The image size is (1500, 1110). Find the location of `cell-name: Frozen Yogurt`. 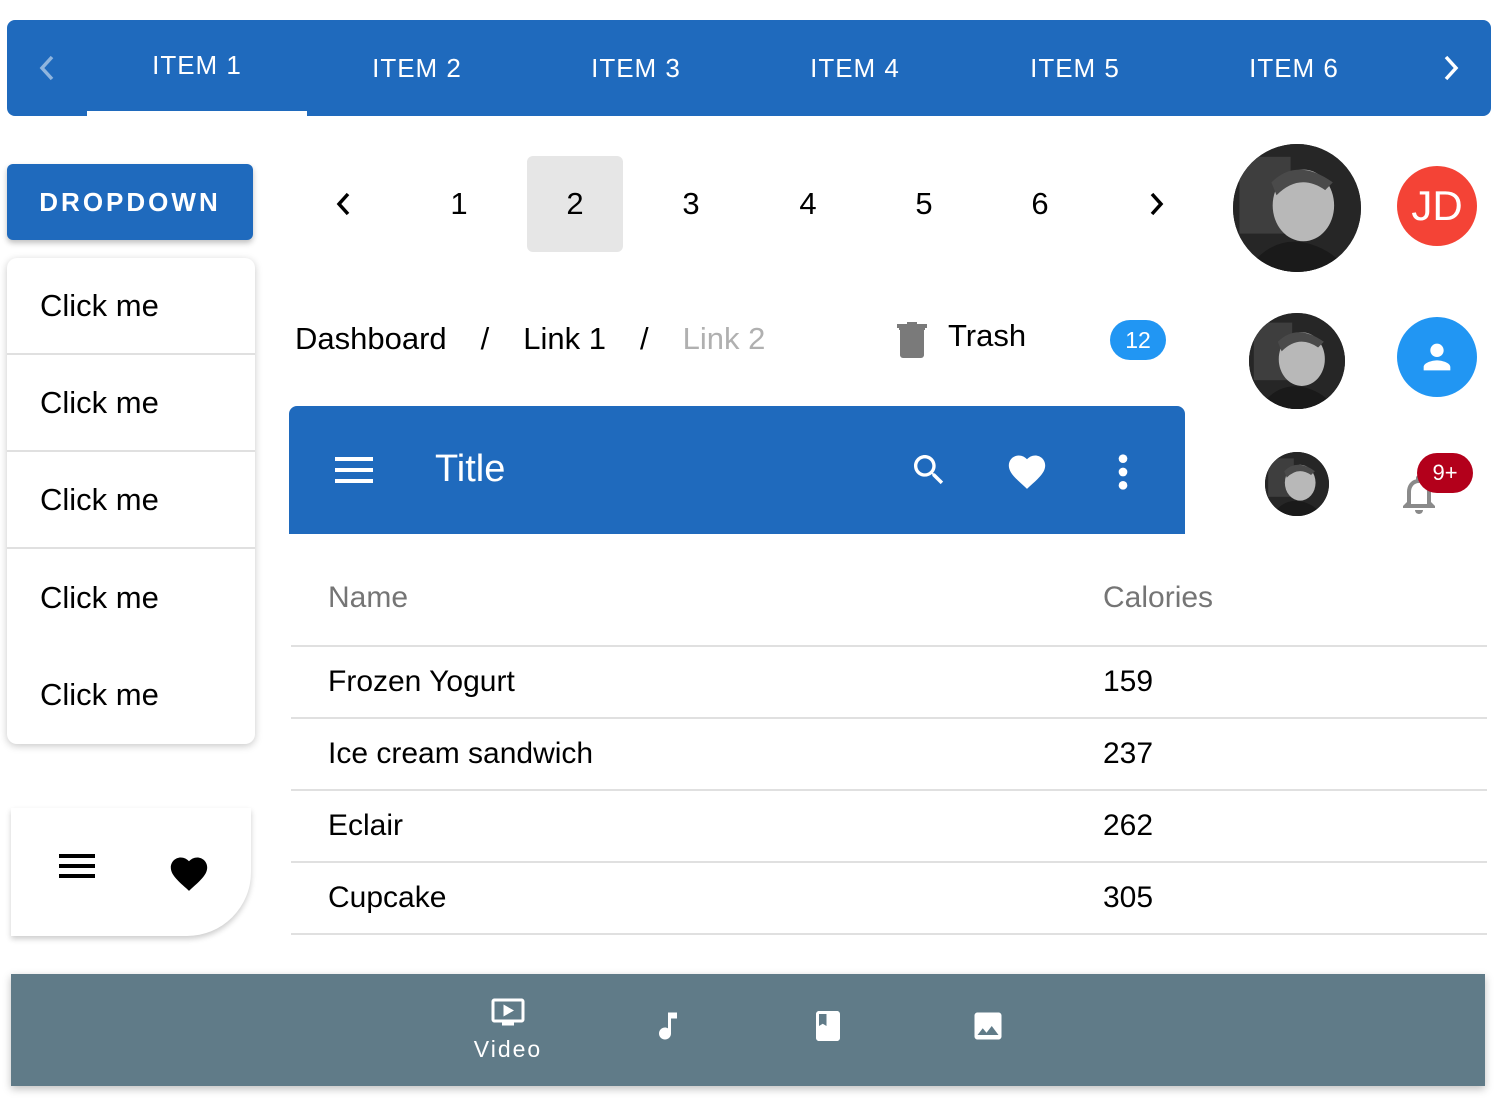

cell-name: Frozen Yogurt is located at coordinates (421, 681).